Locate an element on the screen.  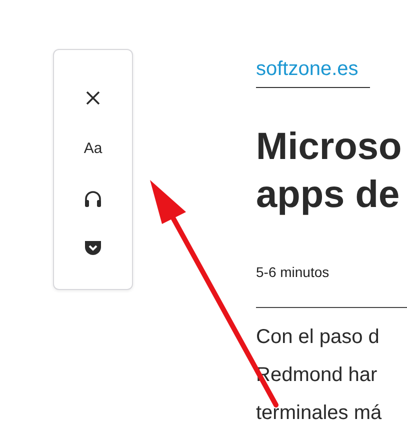
close-icon is located at coordinates (93, 98).